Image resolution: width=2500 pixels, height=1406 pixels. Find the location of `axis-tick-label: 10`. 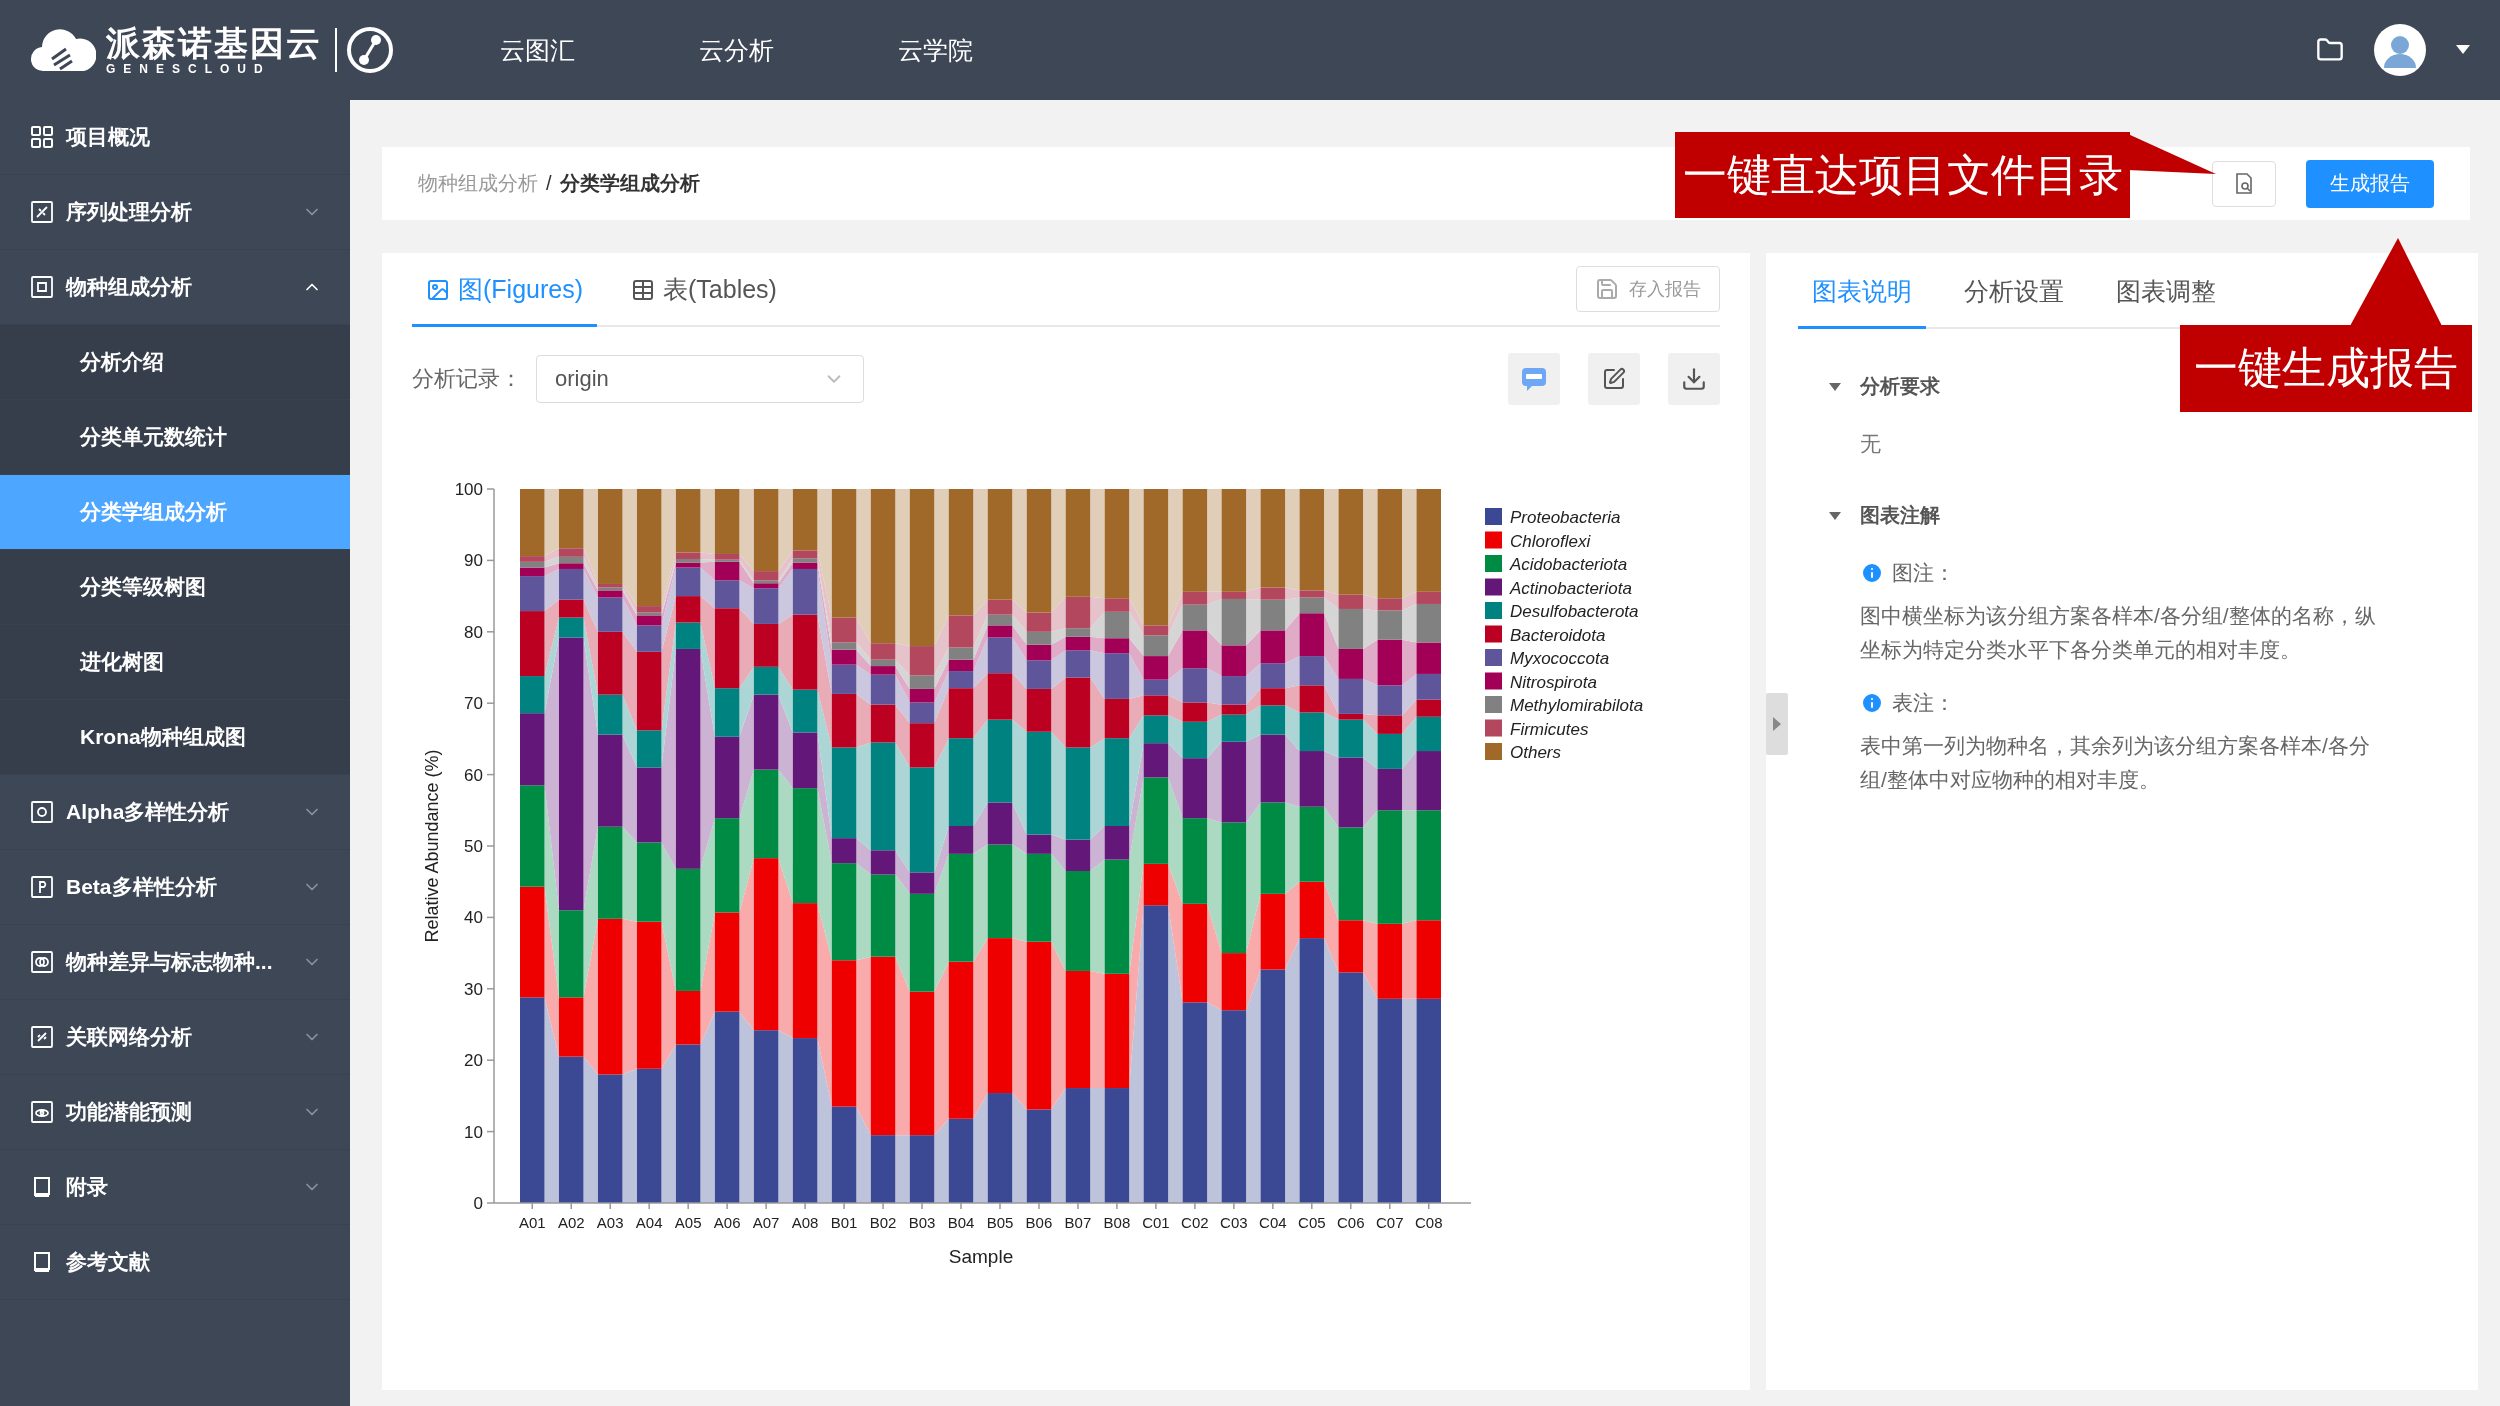

axis-tick-label: 10 is located at coordinates (473, 1132).